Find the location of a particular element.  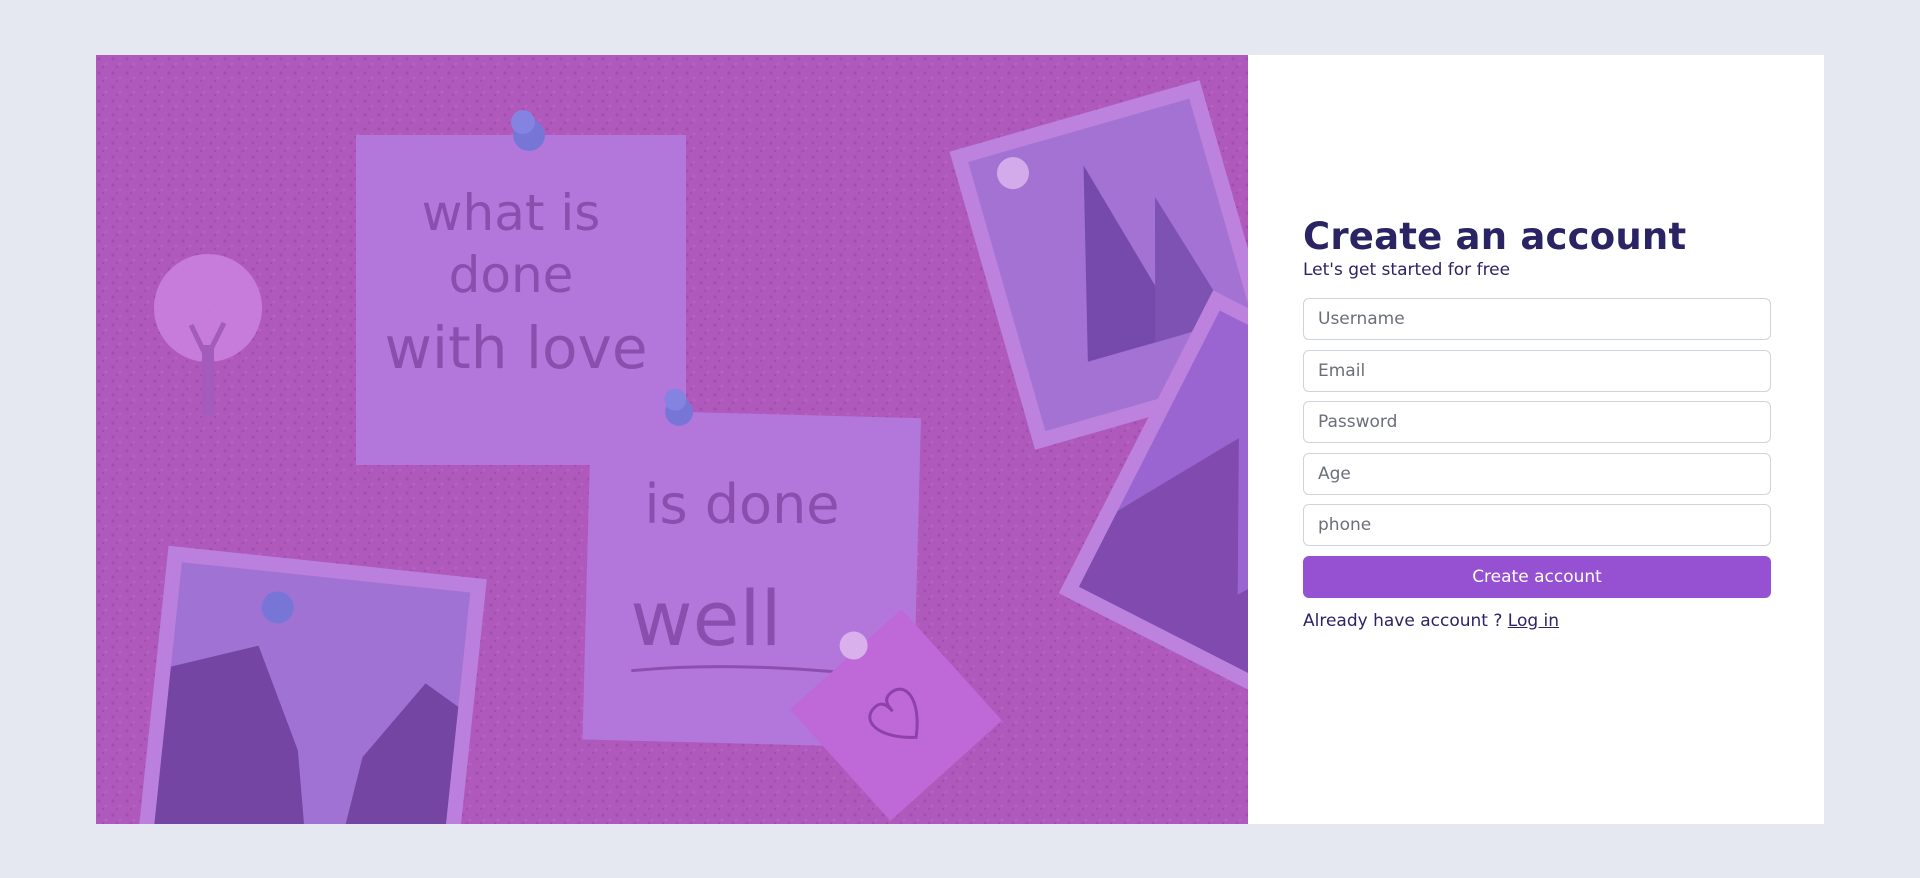

login-prompt-row: Already have account ? Log in is located at coordinates (1537, 621).